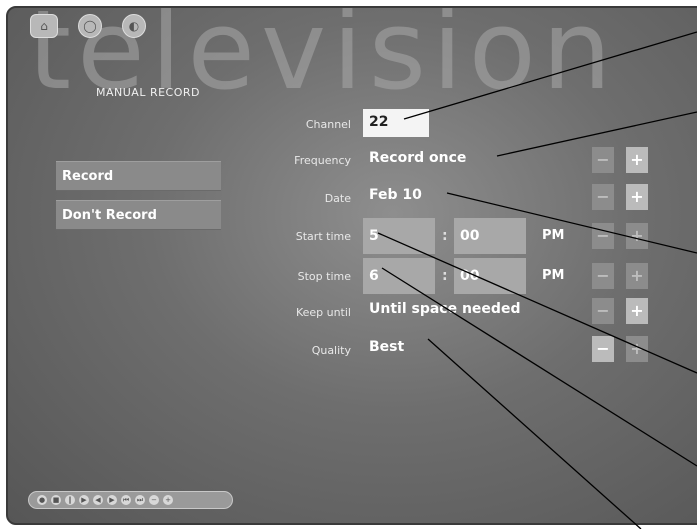 Image resolution: width=697 pixels, height=529 pixels. What do you see at coordinates (140, 500) in the screenshot?
I see `skip-forward-icon: ⏭` at bounding box center [140, 500].